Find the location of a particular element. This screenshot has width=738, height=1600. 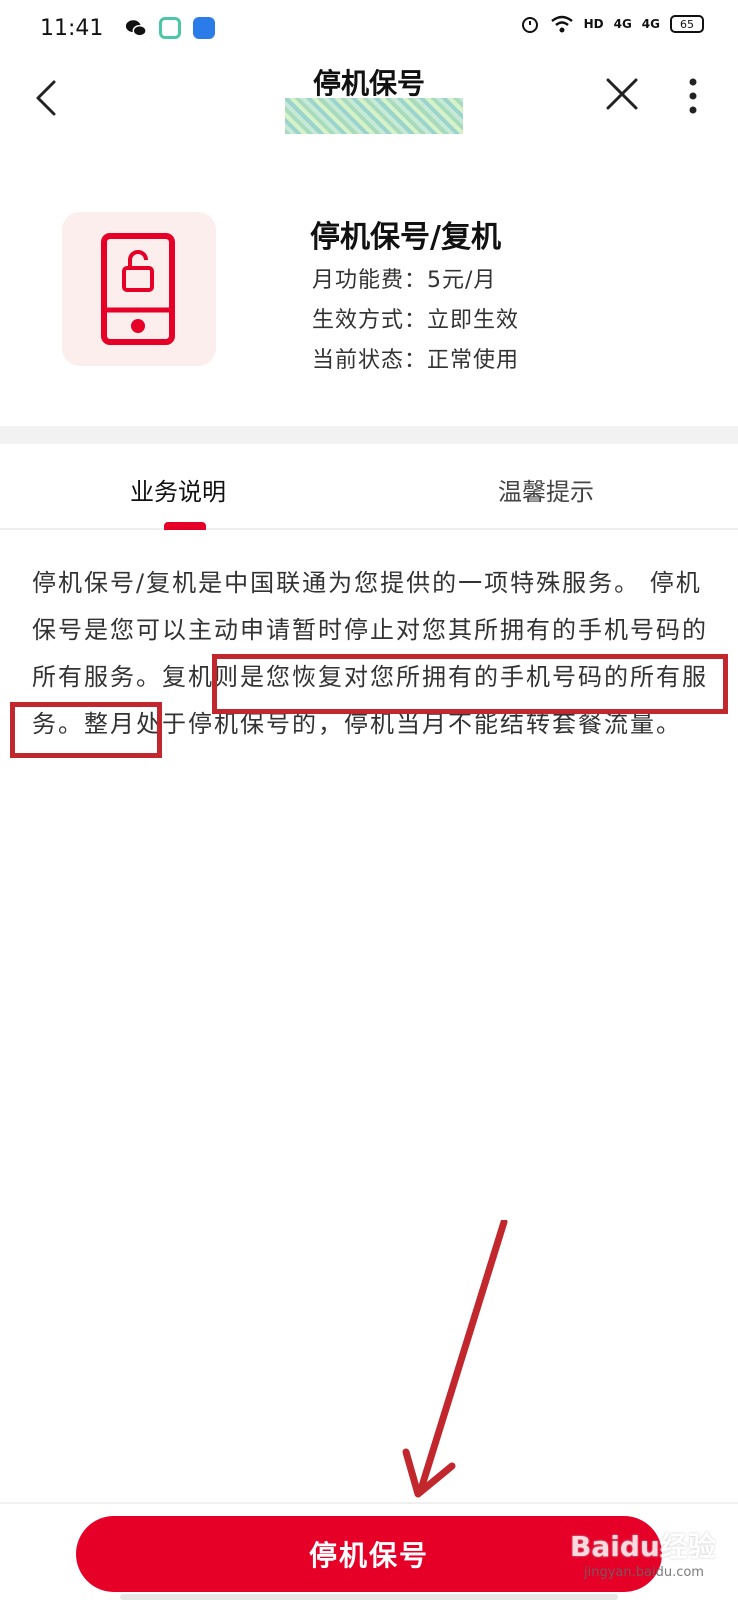

wechat-icon is located at coordinates (137, 28).